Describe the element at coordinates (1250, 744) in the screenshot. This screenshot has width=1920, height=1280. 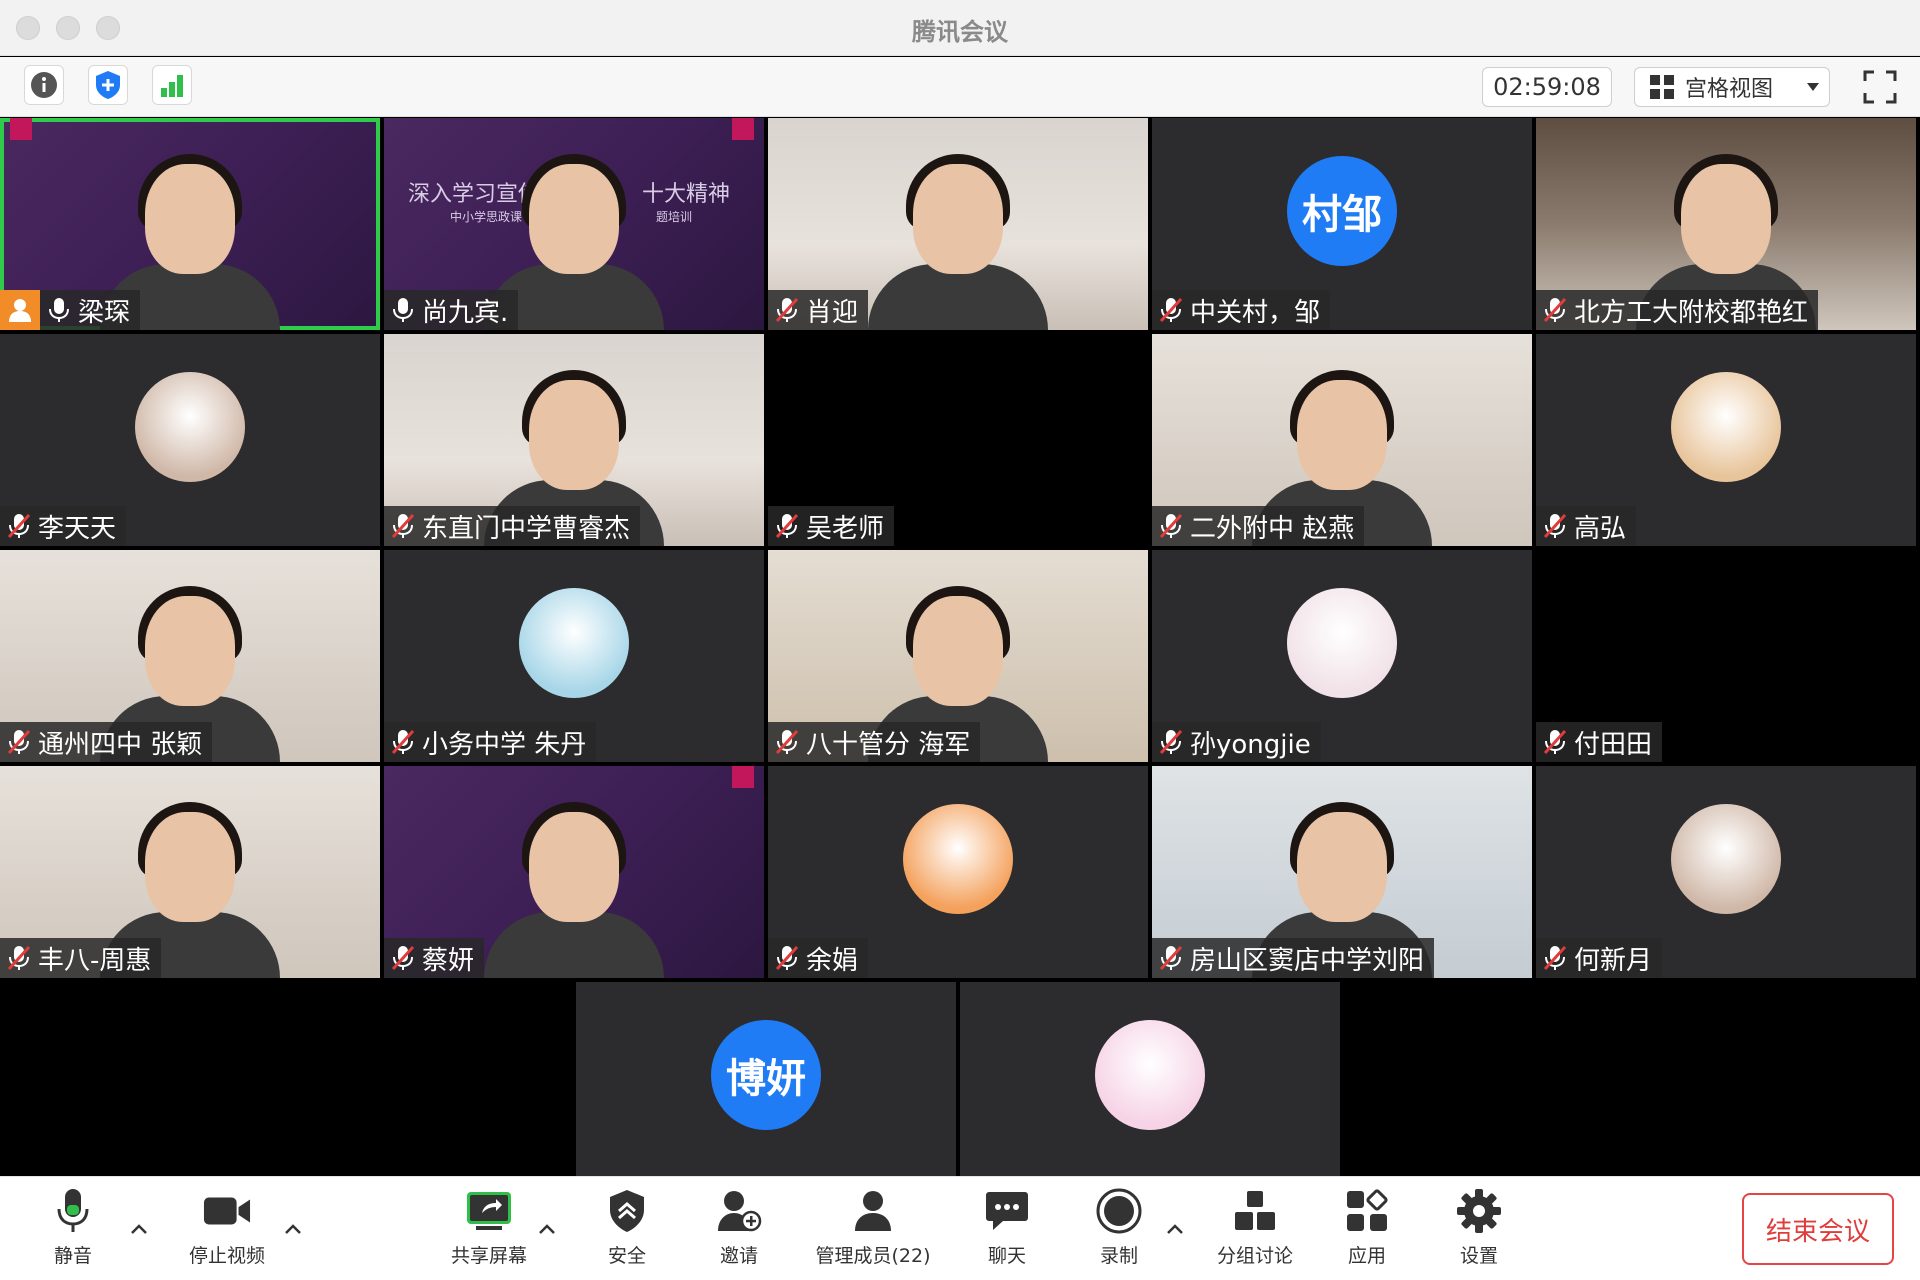
I see `participant-name: 孙yongjie` at that location.